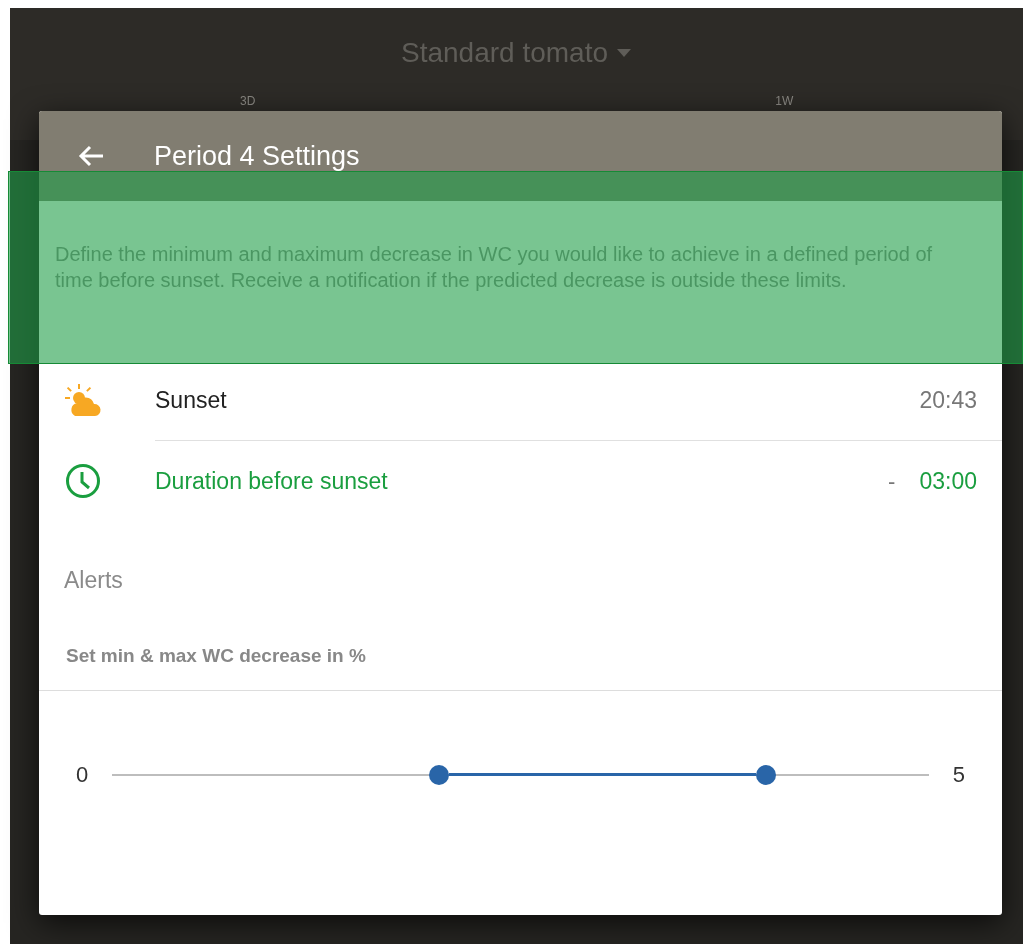 The image size is (1023, 944). I want to click on dialog-title: Period 4 Settings, so click(257, 156).